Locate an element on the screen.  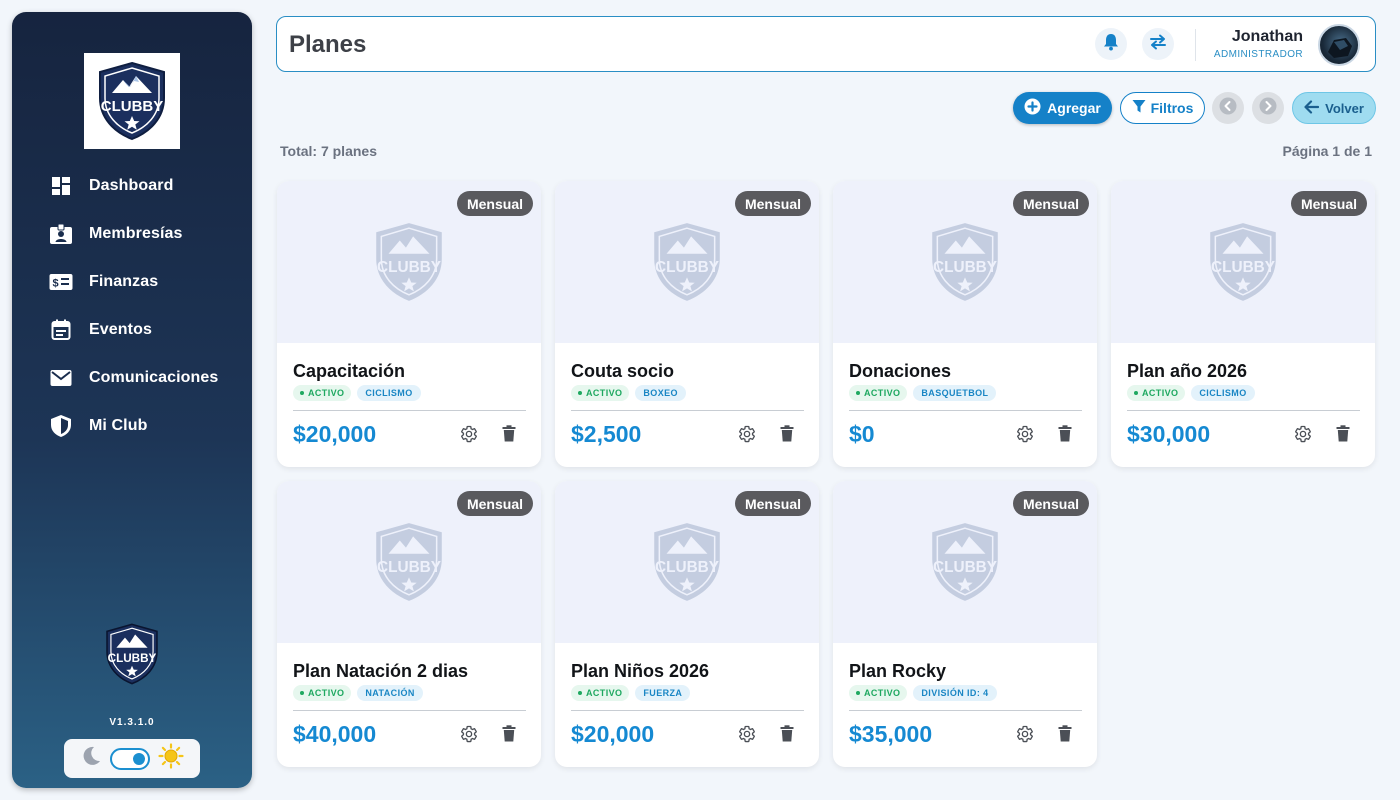
sidebar-item-finanzas: $ Finanzas is located at coordinates (132, 282).